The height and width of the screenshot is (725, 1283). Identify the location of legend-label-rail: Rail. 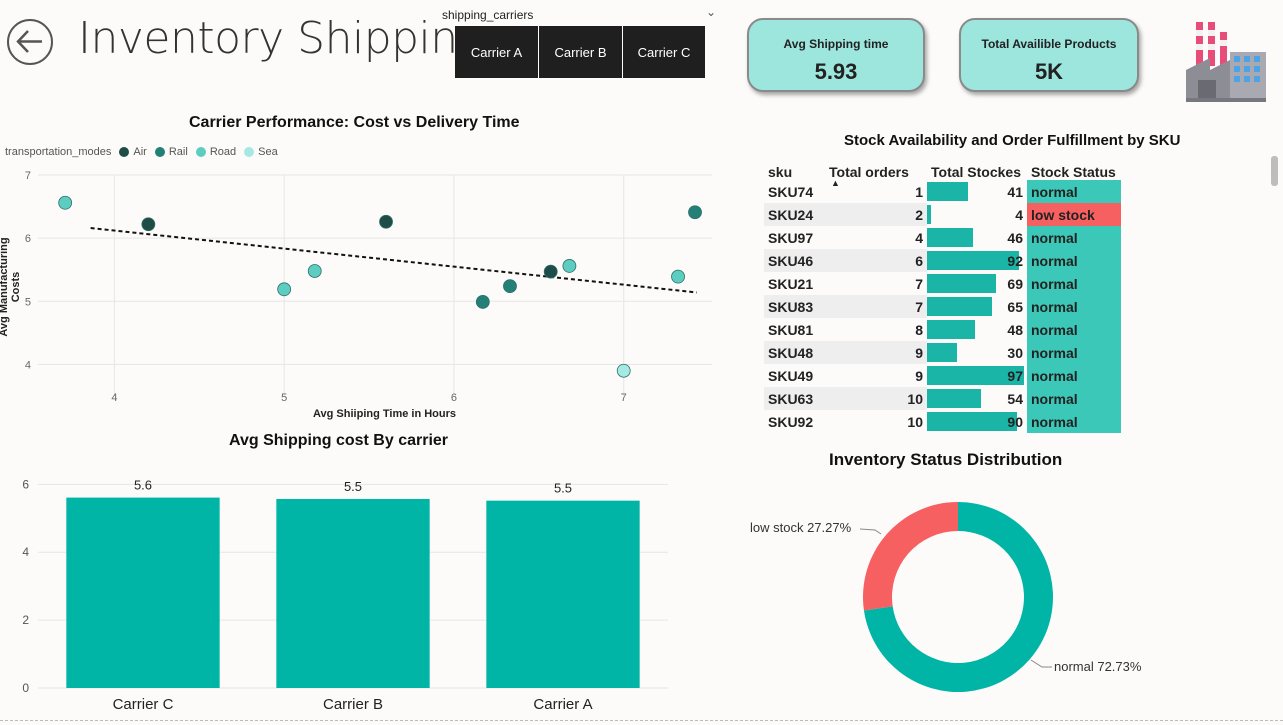
(178, 152).